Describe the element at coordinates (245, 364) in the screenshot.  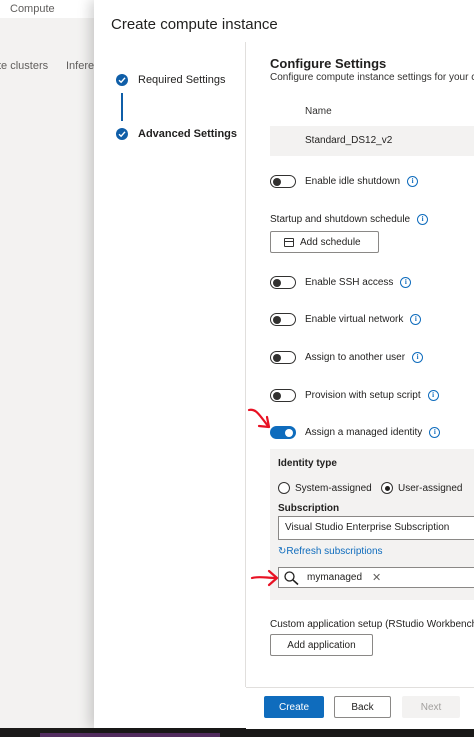
I see `stepper-divider` at that location.